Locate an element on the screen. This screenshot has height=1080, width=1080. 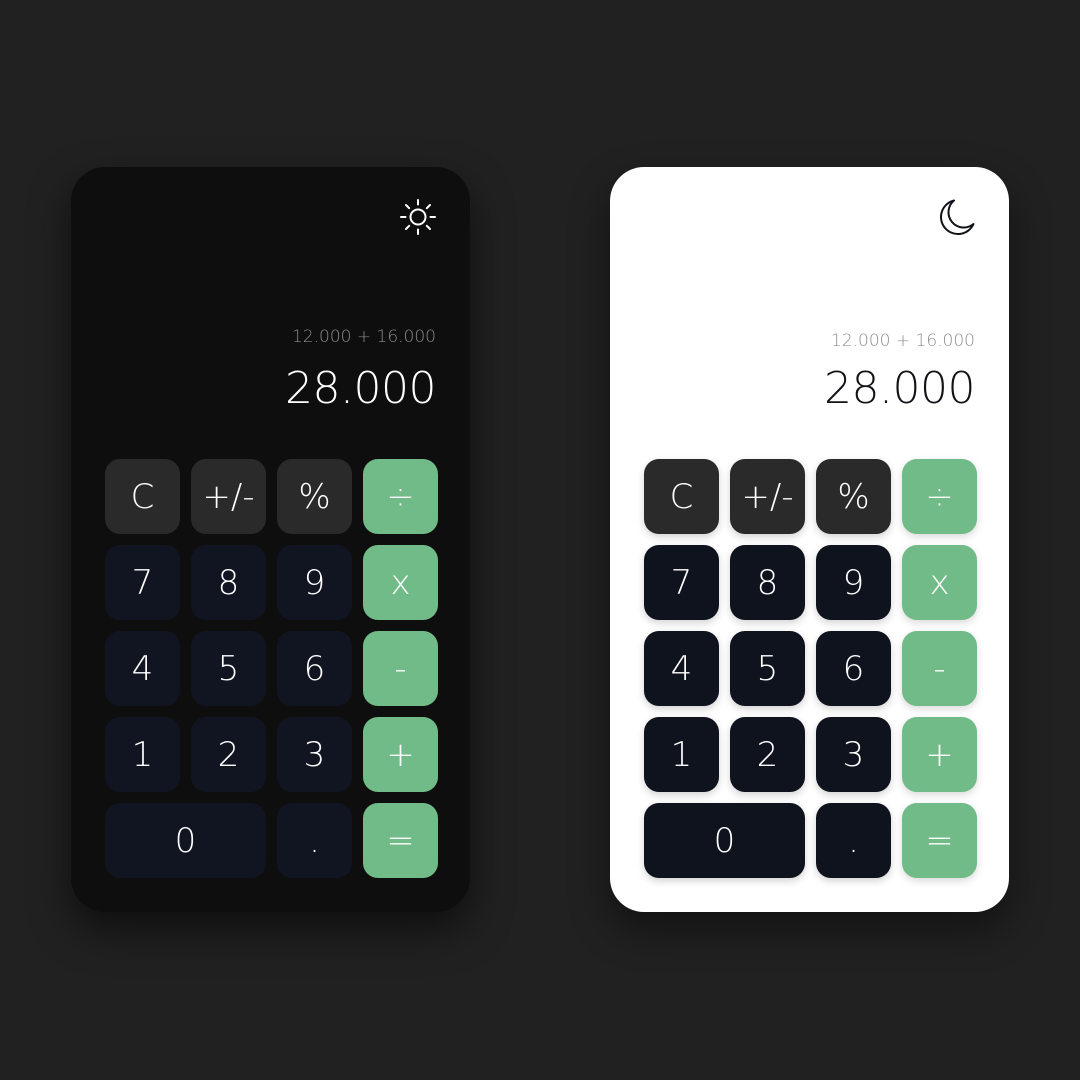
sun-icon is located at coordinates (418, 217).